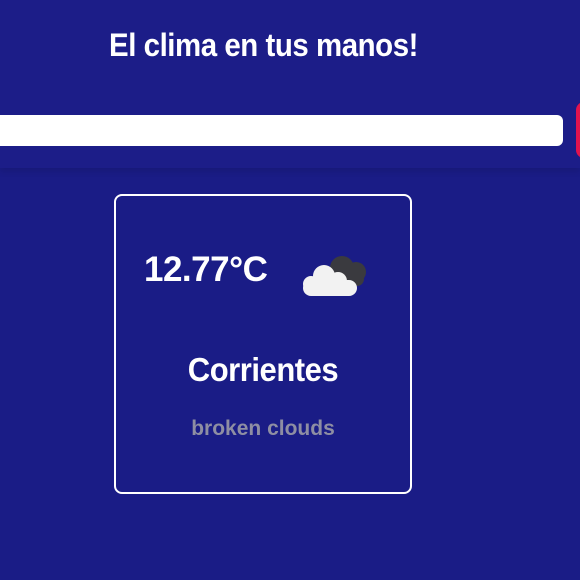 This screenshot has height=580, width=580. What do you see at coordinates (281, 130) in the screenshot?
I see `search-input` at bounding box center [281, 130].